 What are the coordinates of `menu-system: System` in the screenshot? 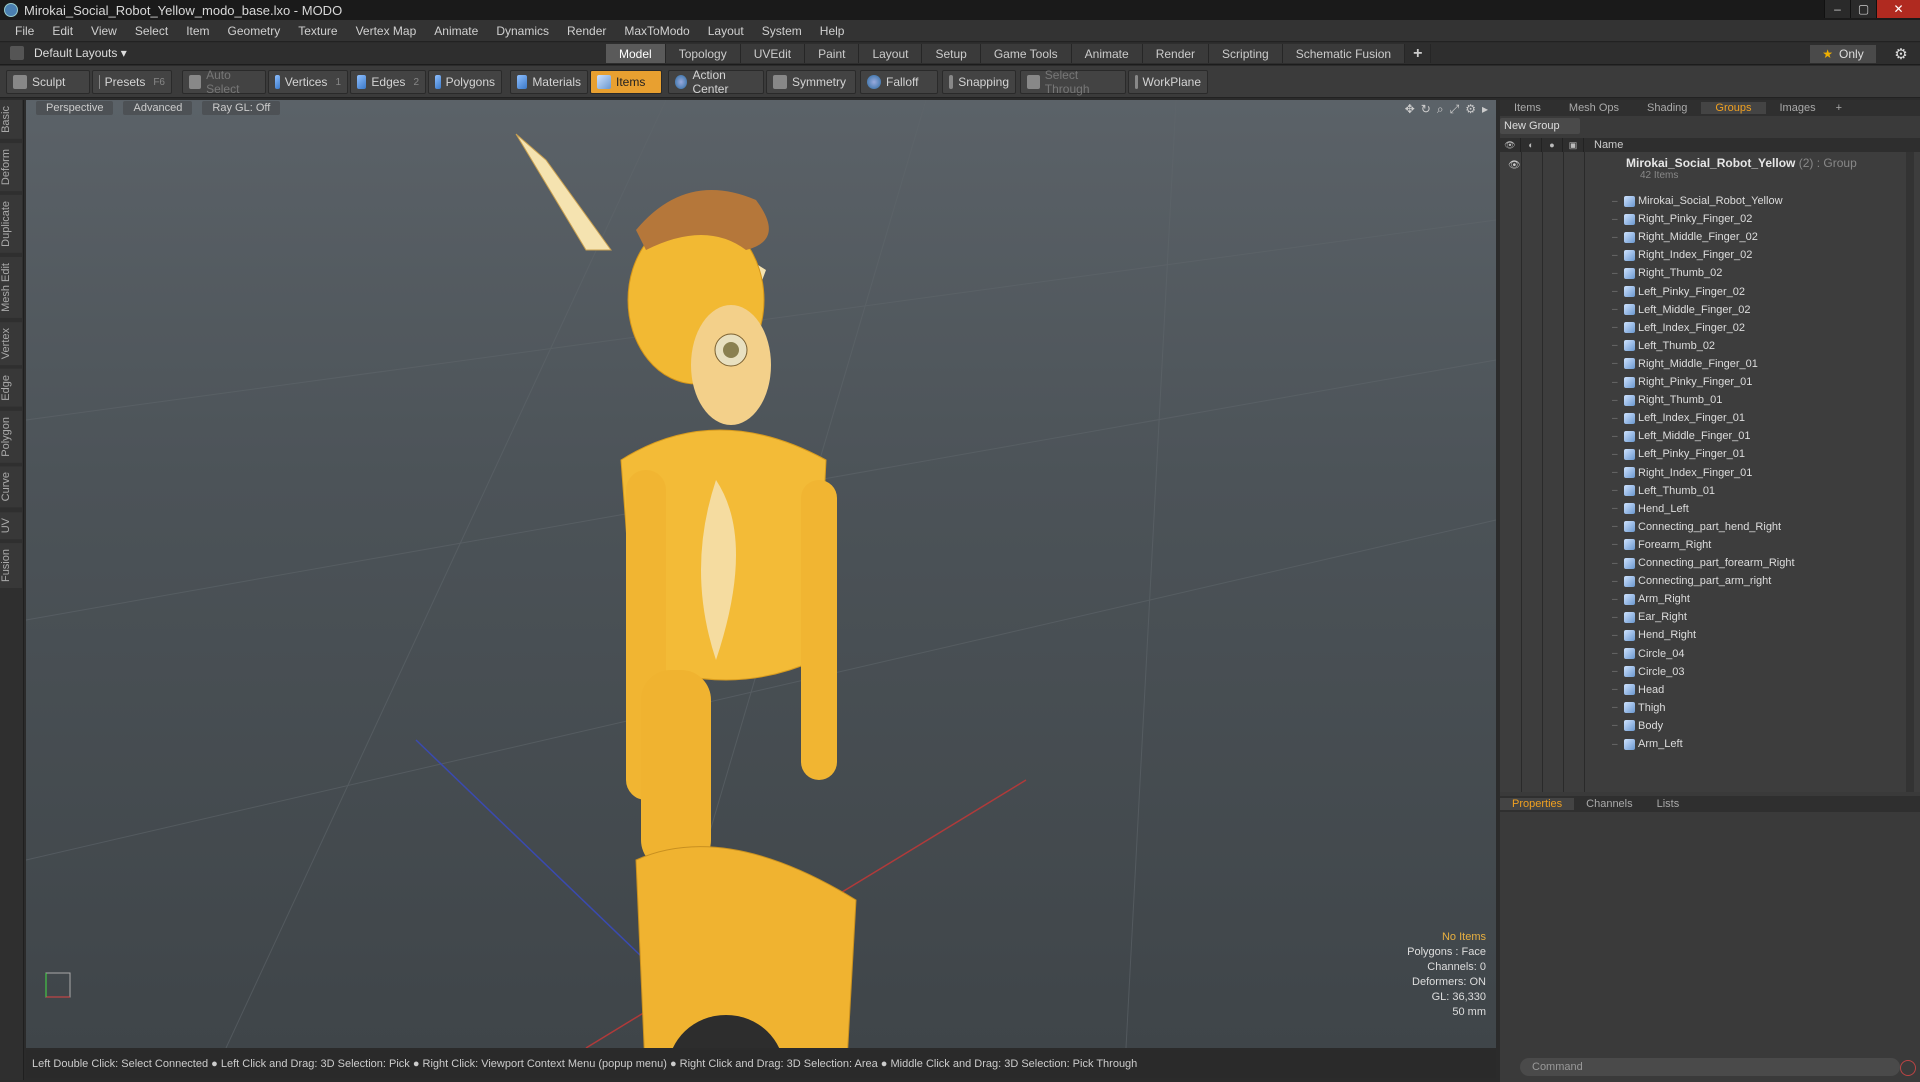 It's located at (782, 31).